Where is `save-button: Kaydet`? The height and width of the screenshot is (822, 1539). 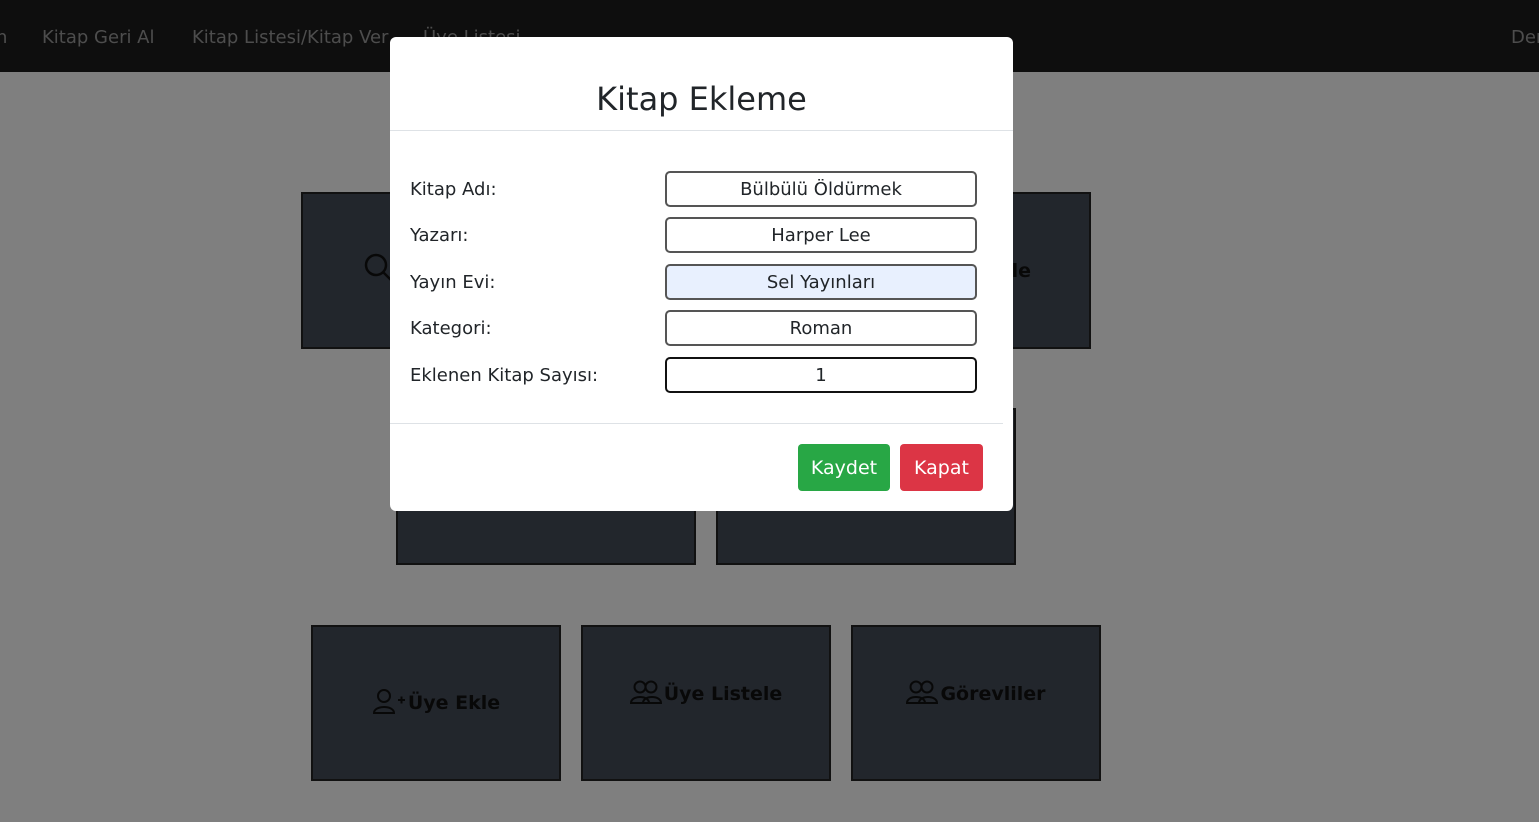 save-button: Kaydet is located at coordinates (844, 467).